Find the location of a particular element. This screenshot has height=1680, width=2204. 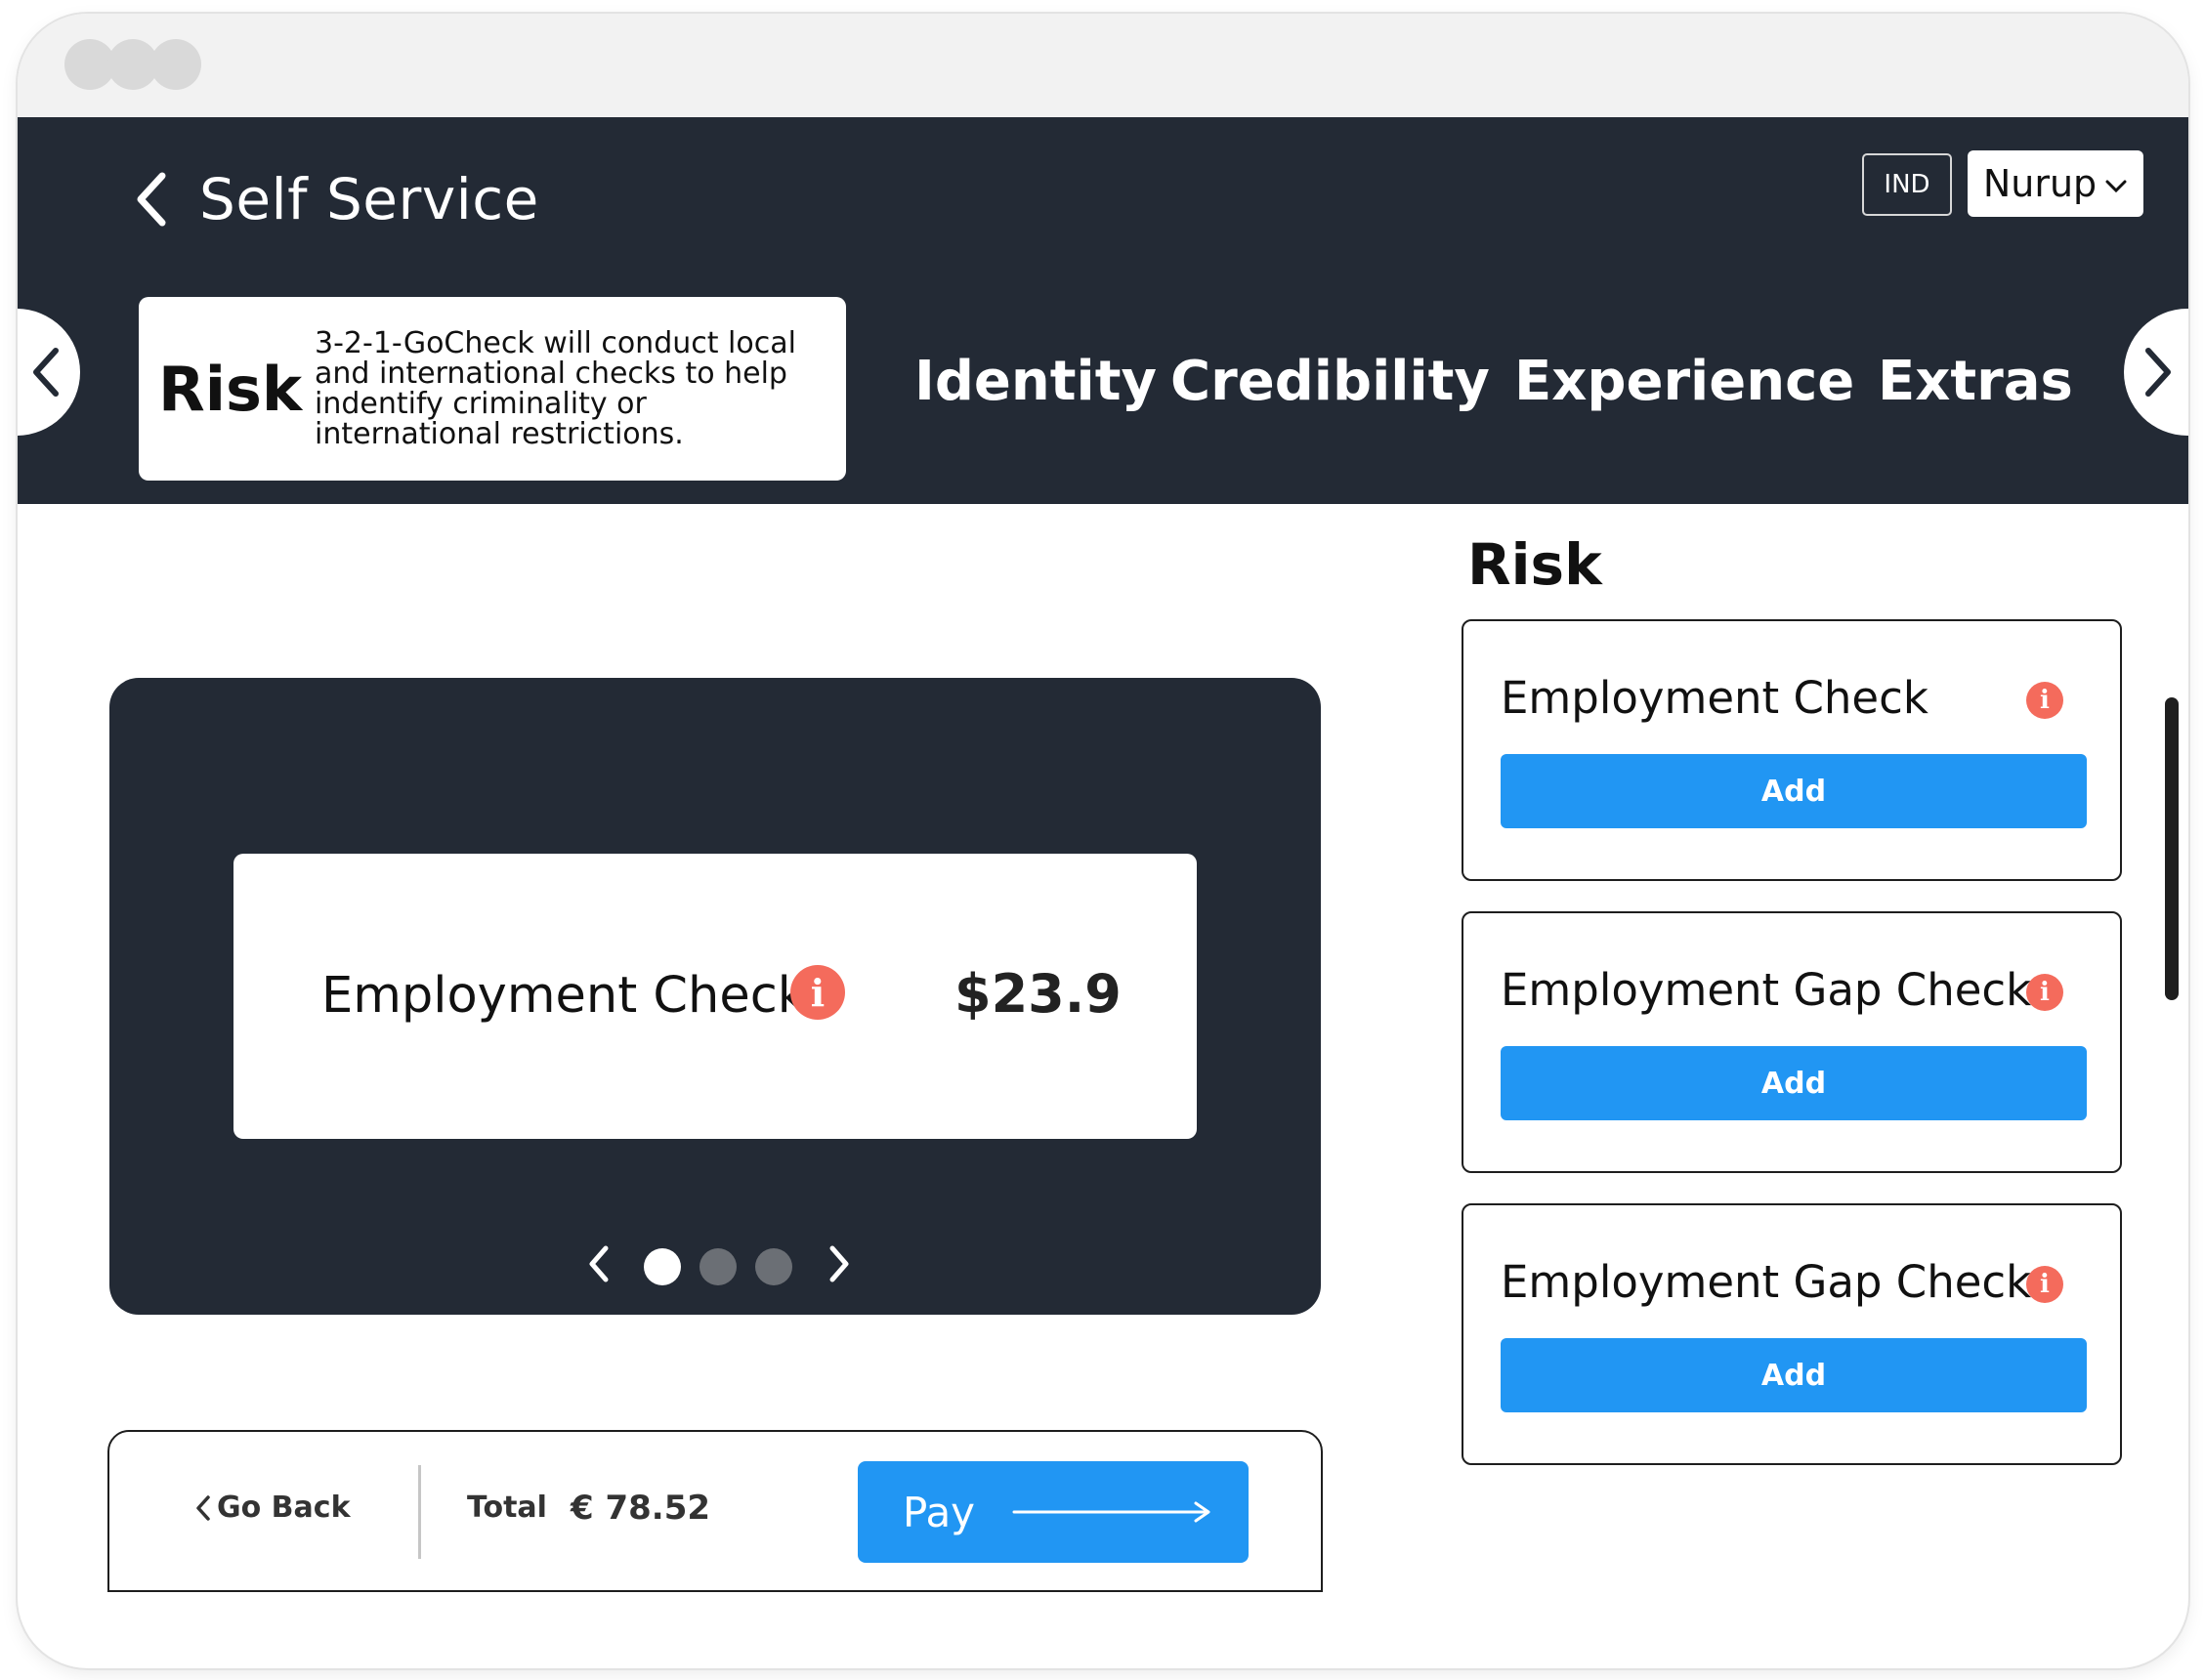

pay-button: Pay is located at coordinates (1053, 1512).